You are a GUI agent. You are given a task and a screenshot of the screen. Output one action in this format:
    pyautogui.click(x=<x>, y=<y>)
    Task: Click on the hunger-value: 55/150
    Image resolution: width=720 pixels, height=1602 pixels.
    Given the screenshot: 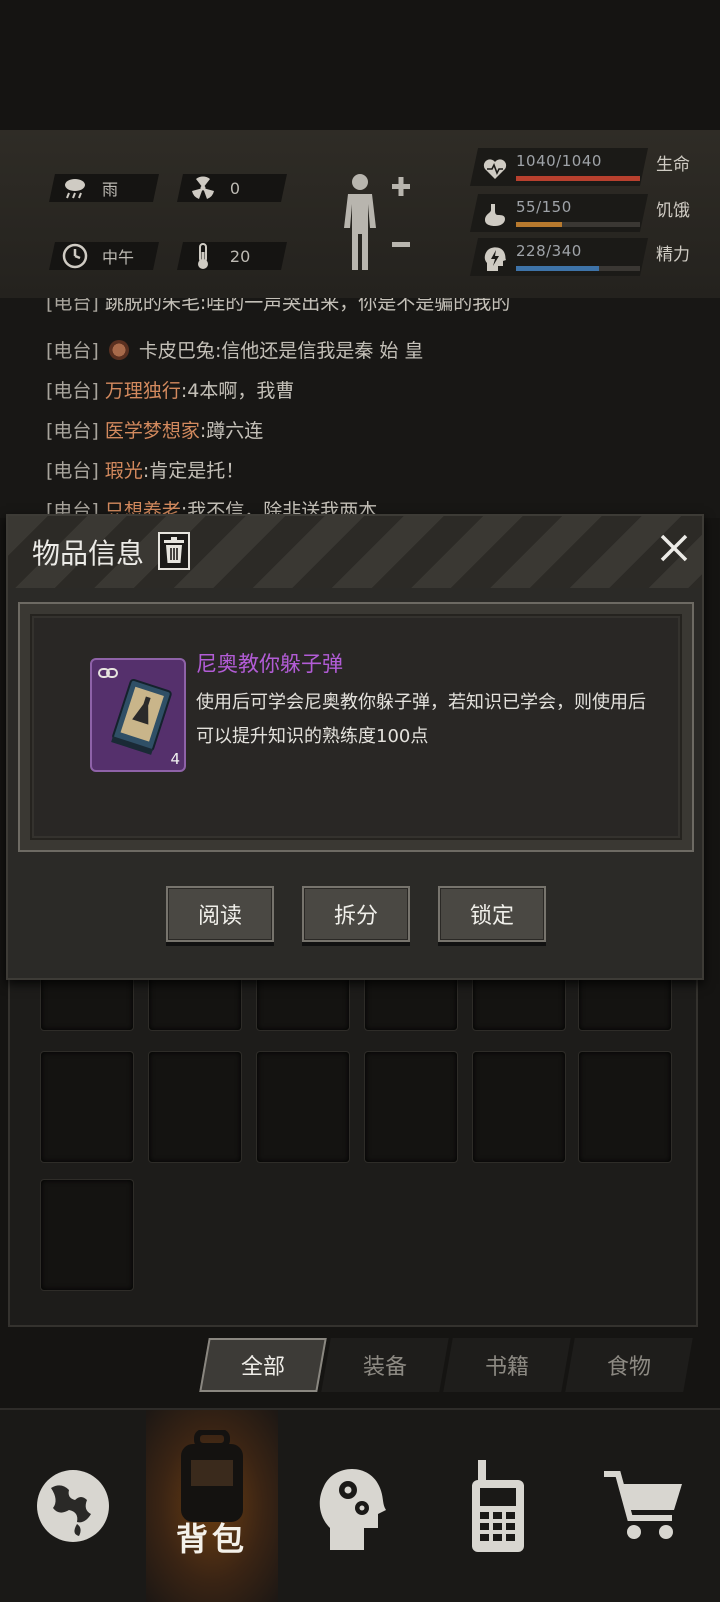 What is the action you would take?
    pyautogui.click(x=544, y=207)
    